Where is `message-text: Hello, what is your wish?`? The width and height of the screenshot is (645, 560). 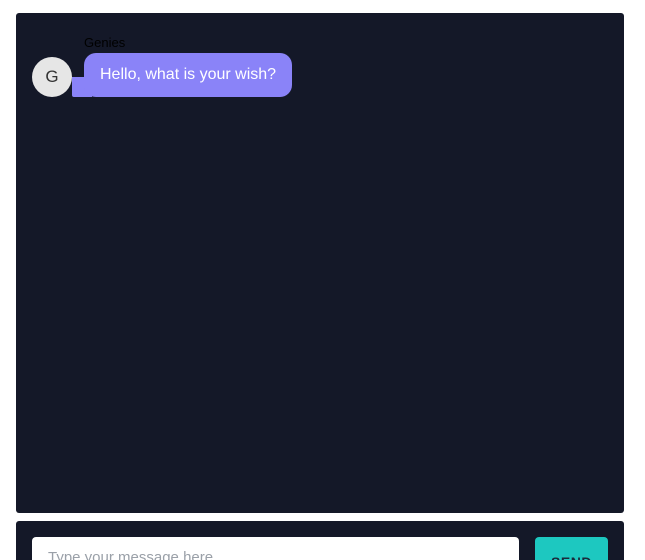
message-text: Hello, what is your wish? is located at coordinates (188, 74).